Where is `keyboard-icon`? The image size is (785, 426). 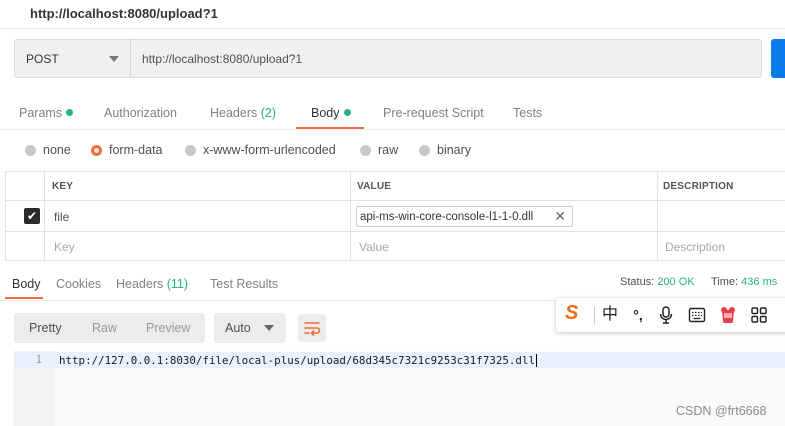
keyboard-icon is located at coordinates (697, 315).